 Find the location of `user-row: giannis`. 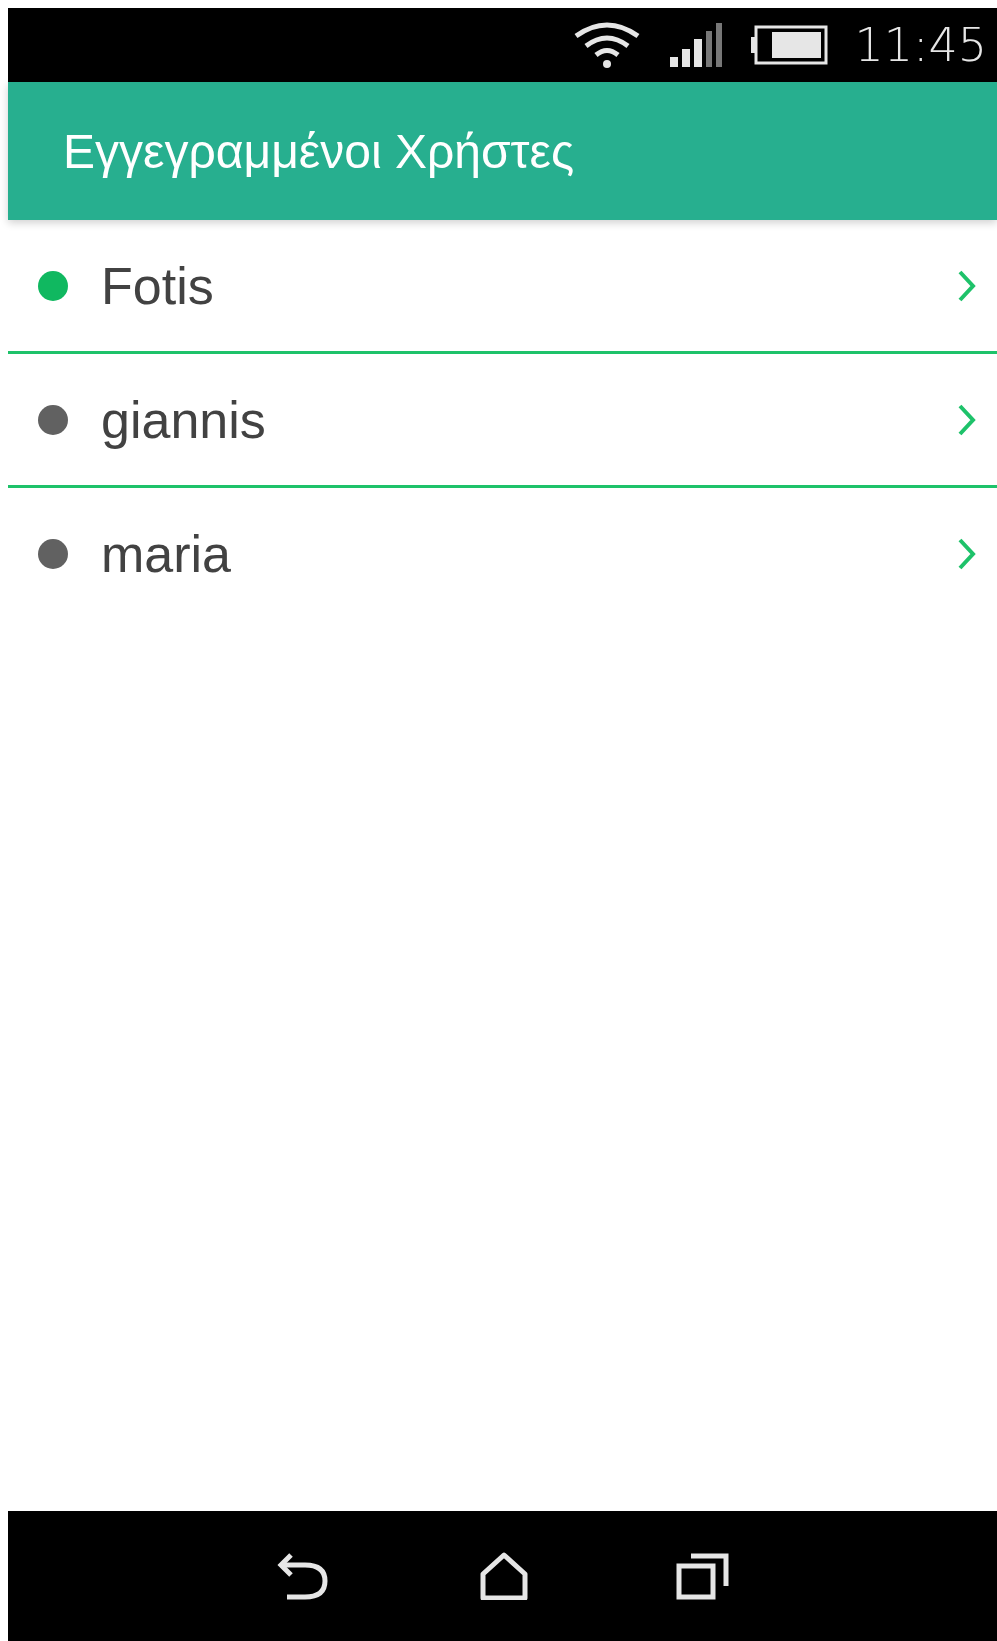

user-row: giannis is located at coordinates (502, 421).